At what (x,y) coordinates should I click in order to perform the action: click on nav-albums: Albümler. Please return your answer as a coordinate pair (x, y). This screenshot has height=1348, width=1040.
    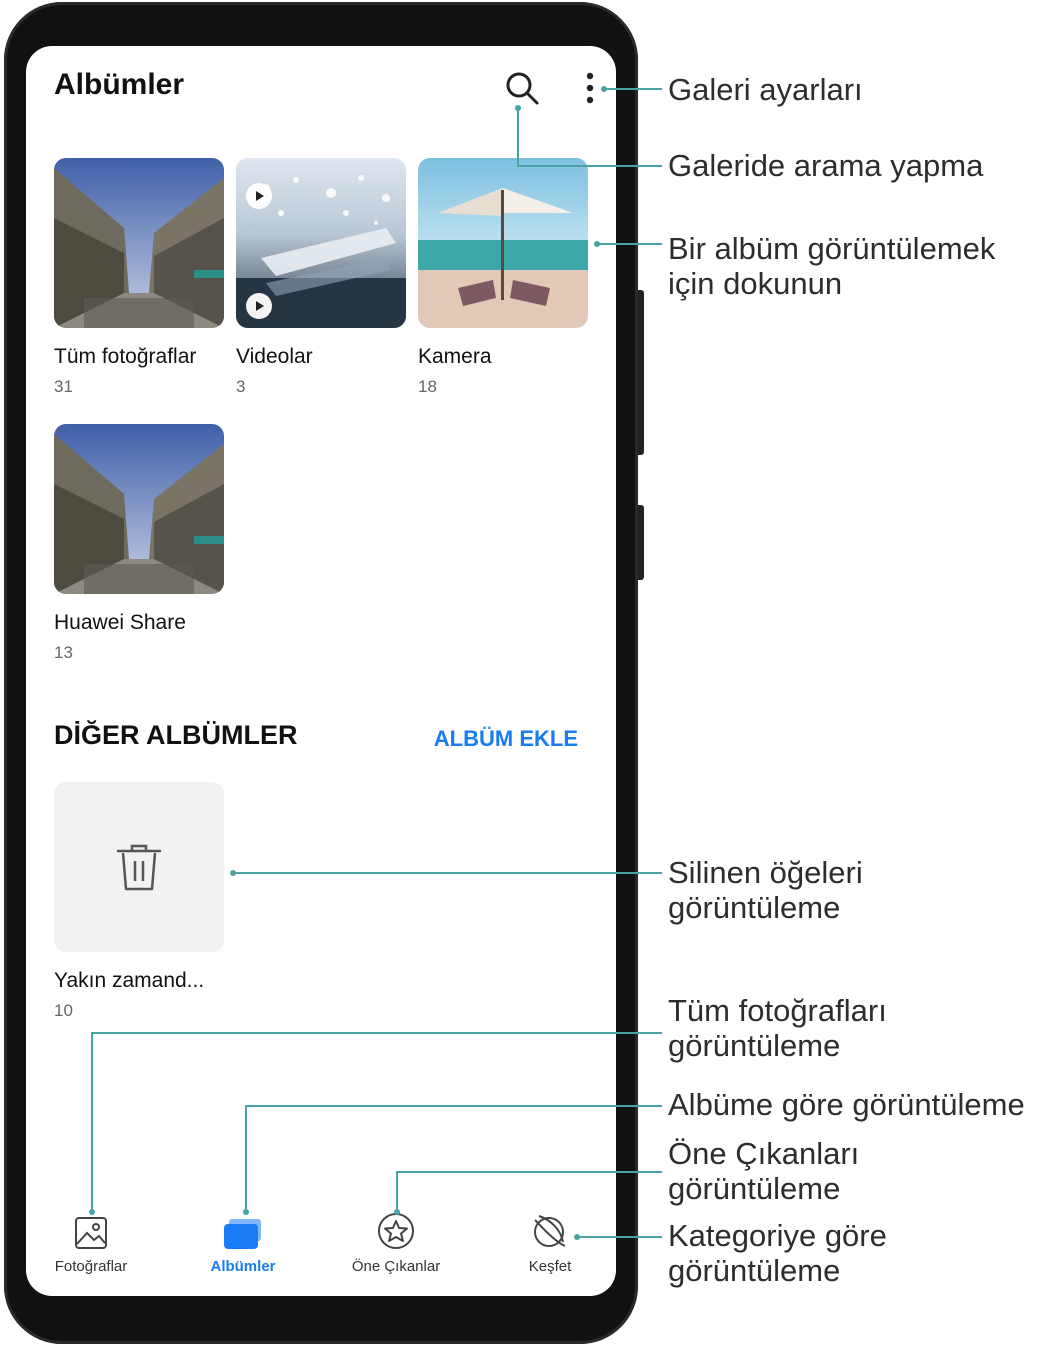
    Looking at the image, I should click on (243, 1237).